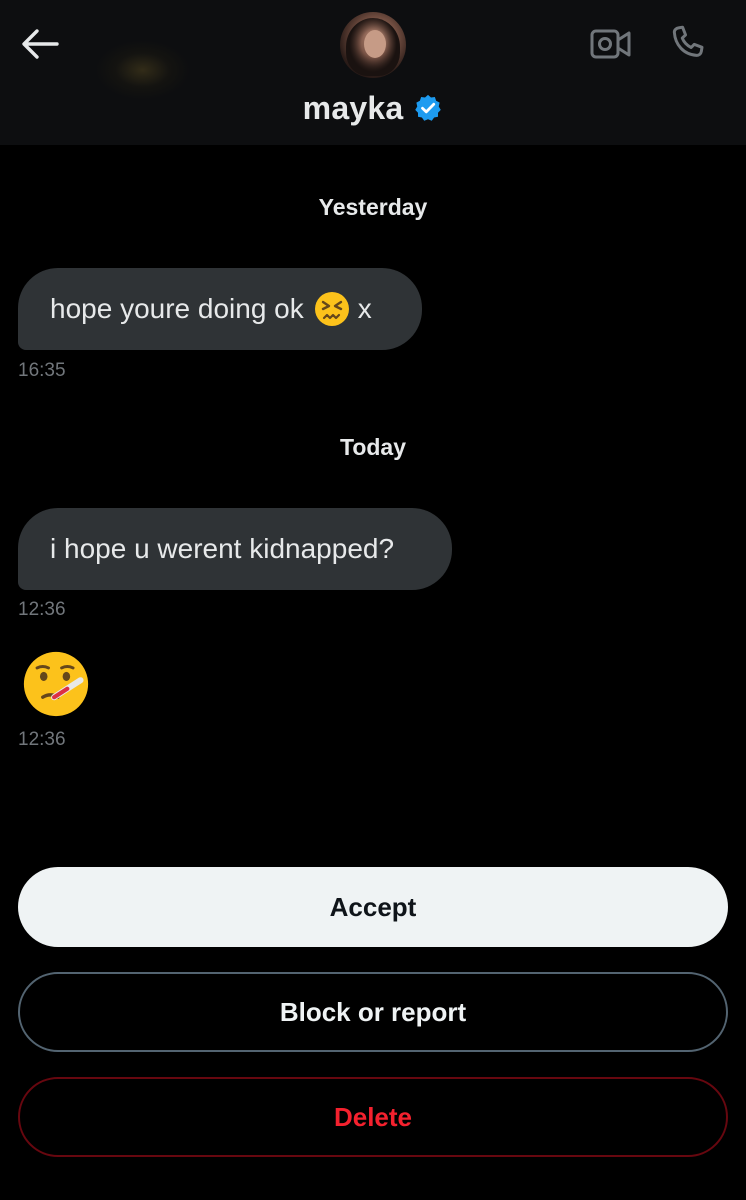 The width and height of the screenshot is (746, 1200). Describe the element at coordinates (42, 370) in the screenshot. I see `message-timestamp: 16:35` at that location.